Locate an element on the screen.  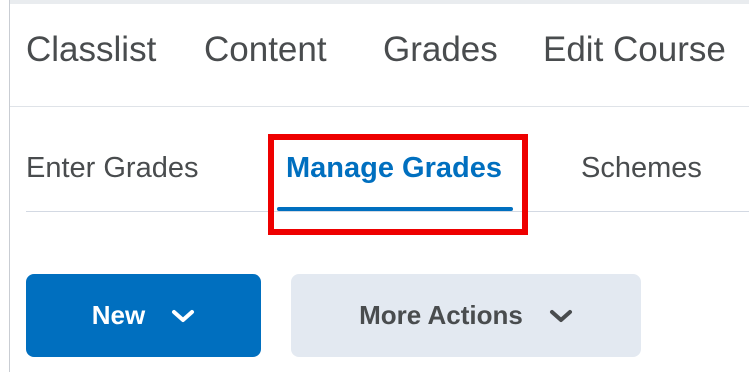
tab-schemes: Schemes is located at coordinates (641, 168).